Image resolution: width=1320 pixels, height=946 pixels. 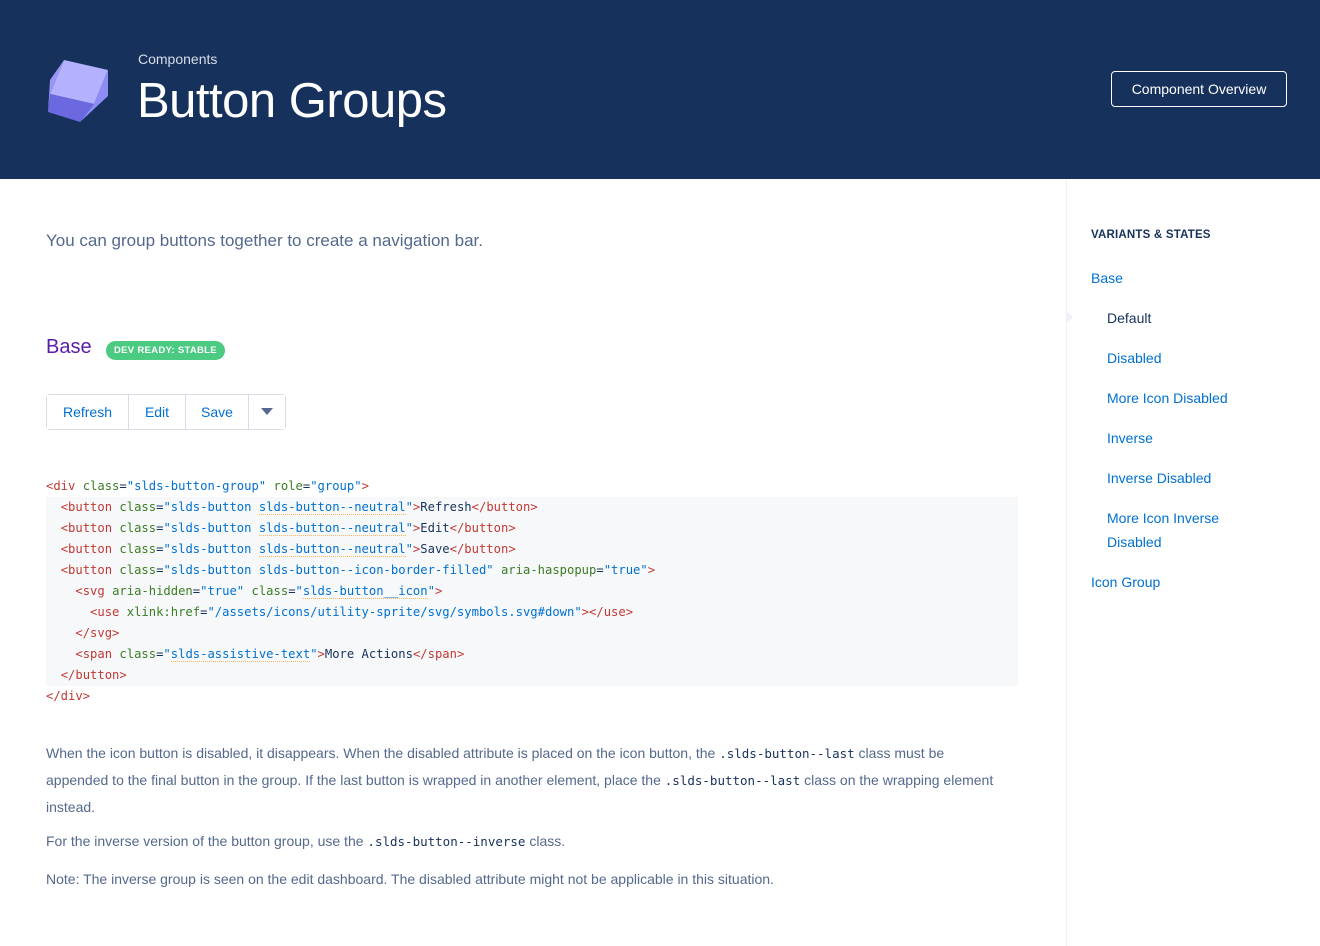 I want to click on active-indicator-icon, so click(x=1070, y=317).